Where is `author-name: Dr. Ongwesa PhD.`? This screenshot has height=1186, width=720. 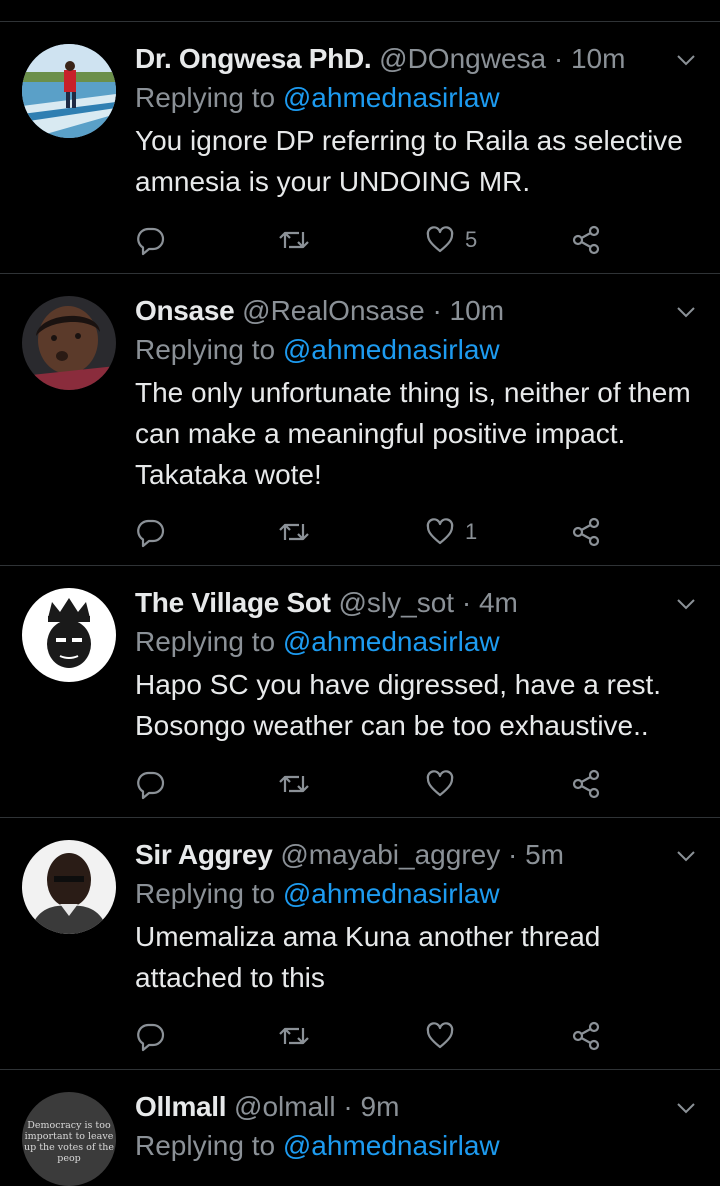
author-name: Dr. Ongwesa PhD. is located at coordinates (253, 58).